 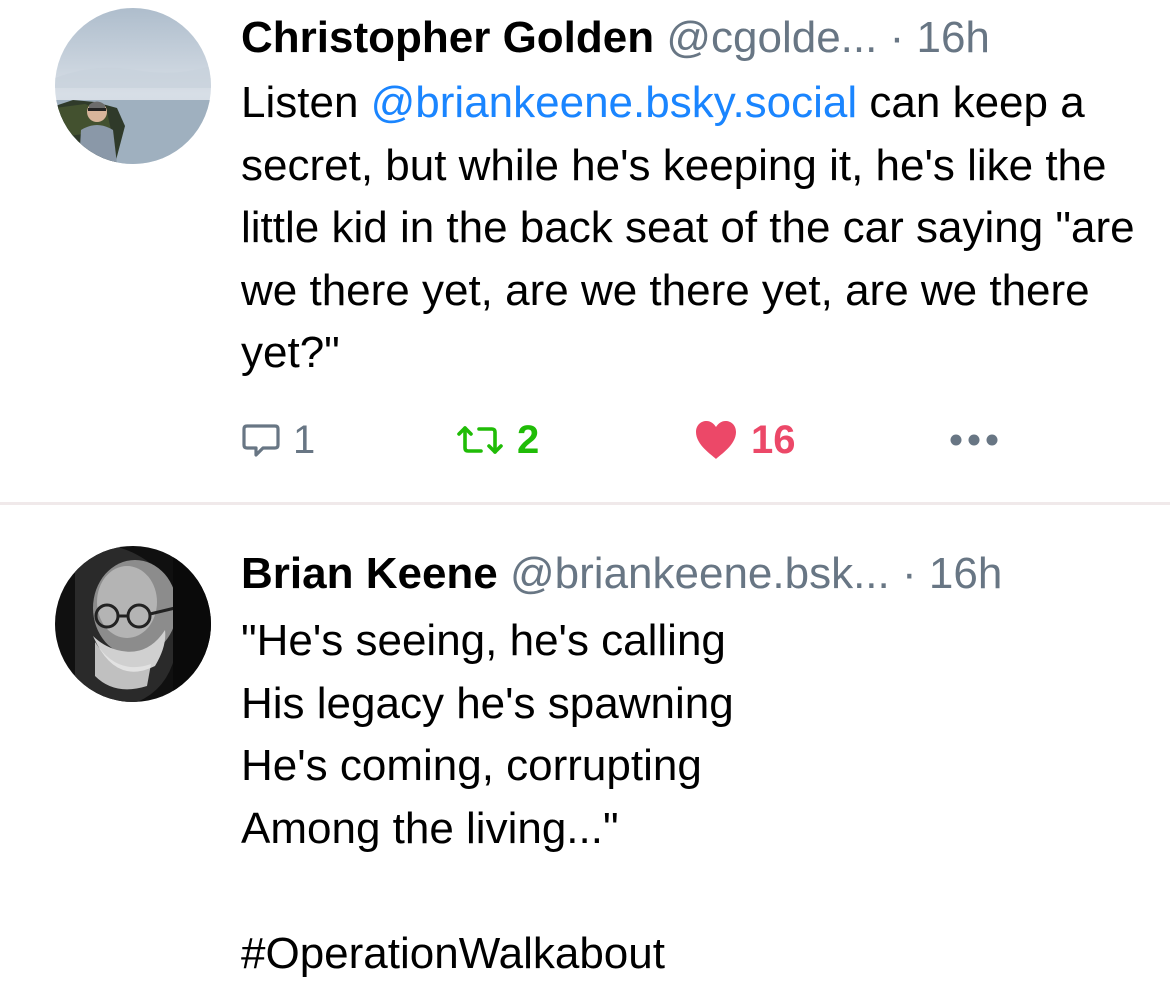 I want to click on heart-icon, so click(x=716, y=440).